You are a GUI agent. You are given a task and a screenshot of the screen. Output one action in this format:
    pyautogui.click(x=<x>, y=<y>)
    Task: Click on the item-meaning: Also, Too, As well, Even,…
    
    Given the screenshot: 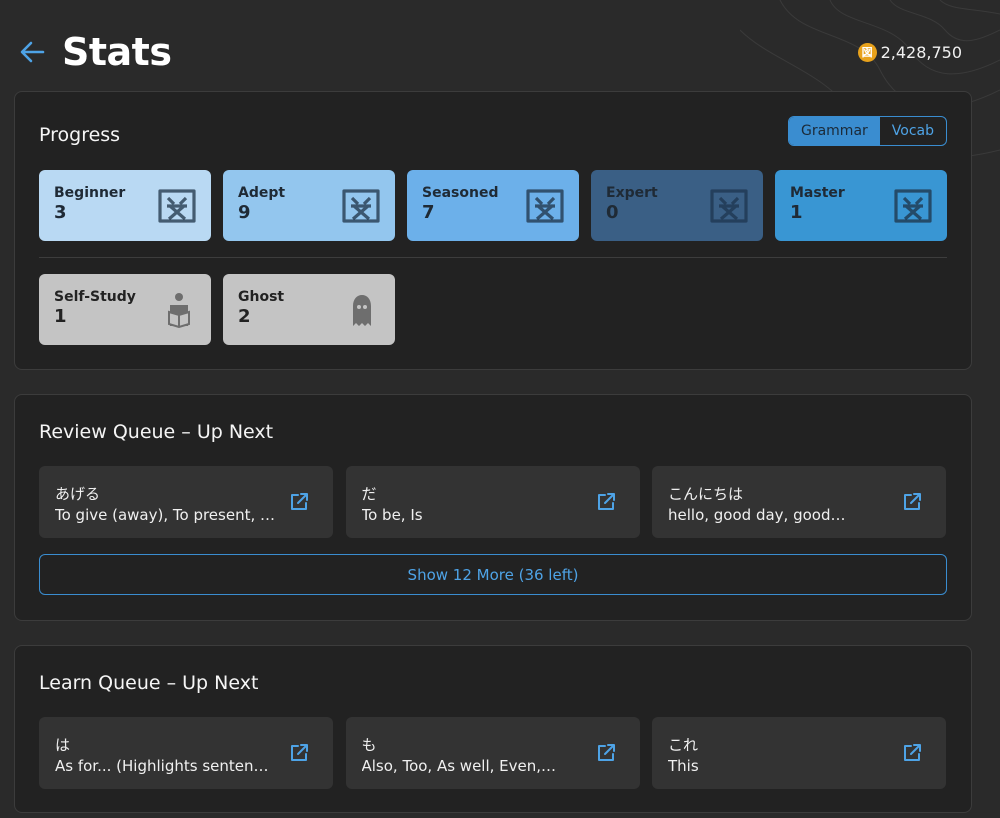 What is the action you would take?
    pyautogui.click(x=459, y=766)
    